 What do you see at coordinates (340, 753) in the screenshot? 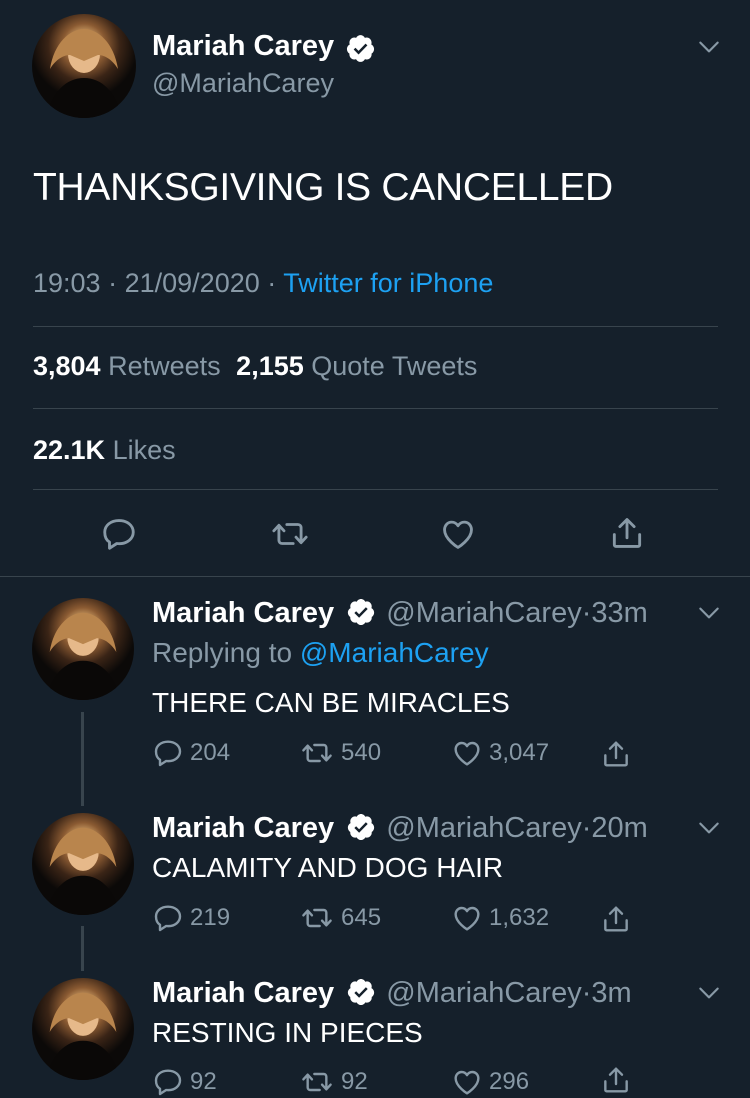
I see `retweet-button: 540` at bounding box center [340, 753].